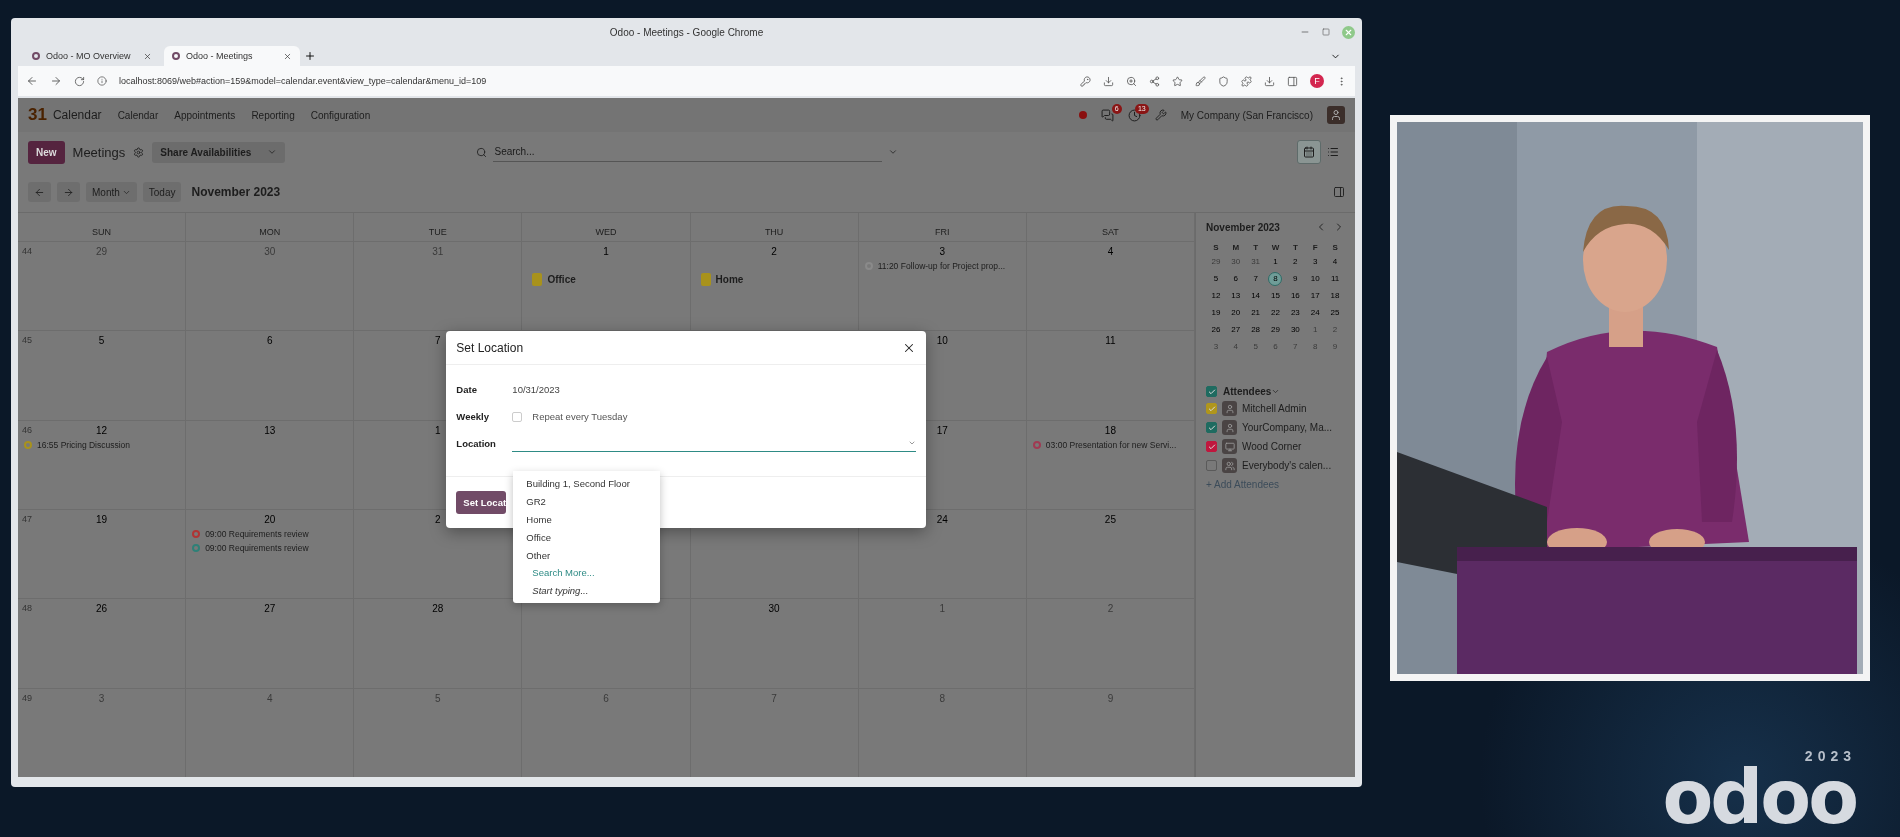 Image resolution: width=1900 pixels, height=837 pixels. Describe the element at coordinates (1255, 279) in the screenshot. I see `mini-calendar-day: 7` at that location.